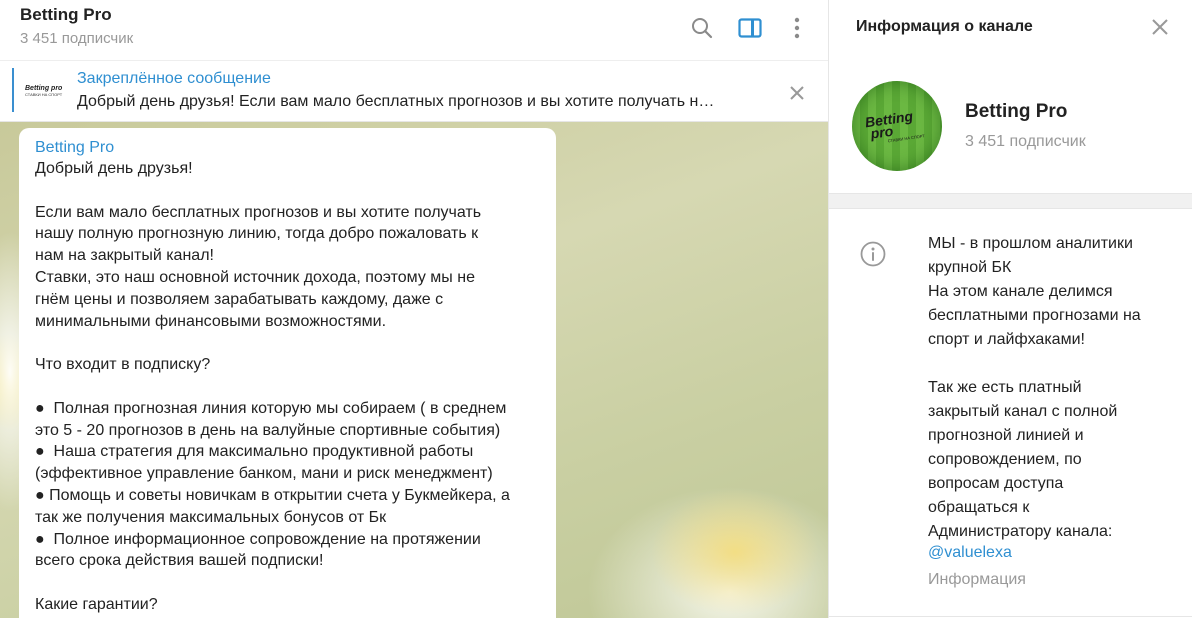 The height and width of the screenshot is (618, 1192). I want to click on pinned-accent-bar, so click(13, 90).